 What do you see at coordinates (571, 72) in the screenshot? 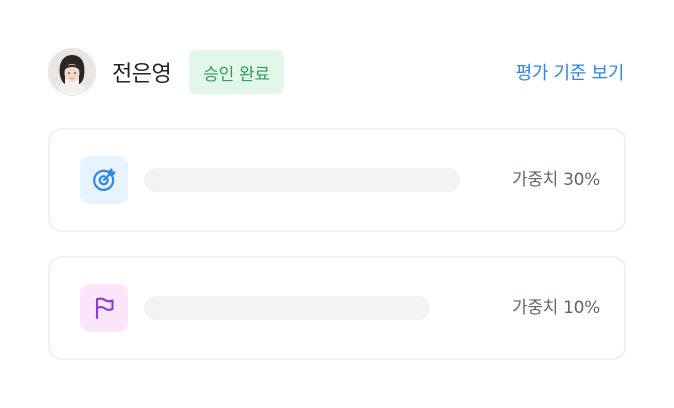
I see `view-criteria-link: 평가 기준 보기` at bounding box center [571, 72].